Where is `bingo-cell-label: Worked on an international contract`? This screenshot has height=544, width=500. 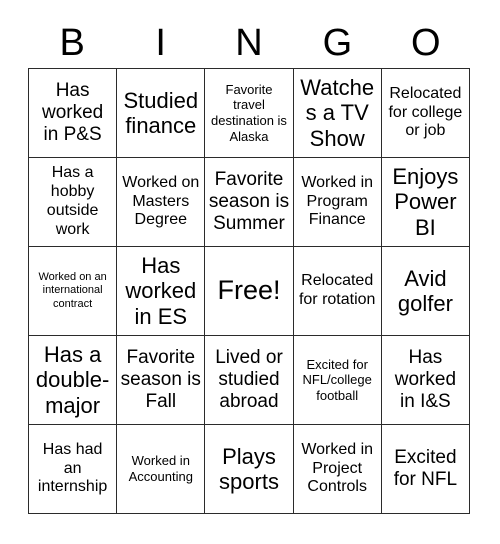
bingo-cell-label: Worked on an international contract is located at coordinates (72, 290).